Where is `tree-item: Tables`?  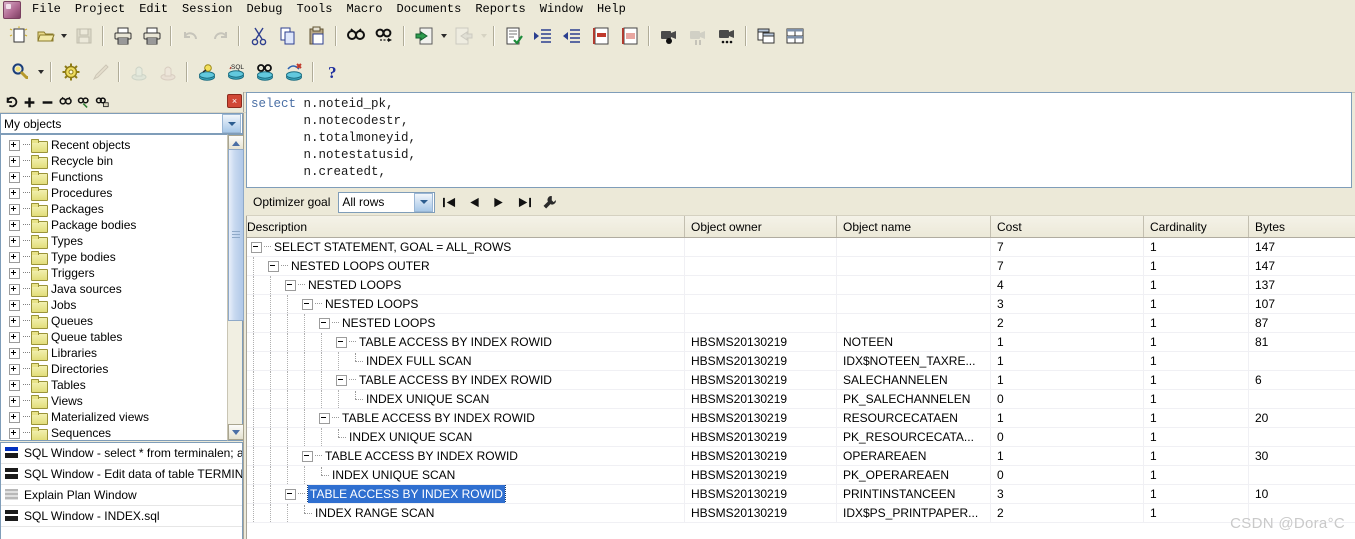
tree-item: Tables is located at coordinates (114, 385).